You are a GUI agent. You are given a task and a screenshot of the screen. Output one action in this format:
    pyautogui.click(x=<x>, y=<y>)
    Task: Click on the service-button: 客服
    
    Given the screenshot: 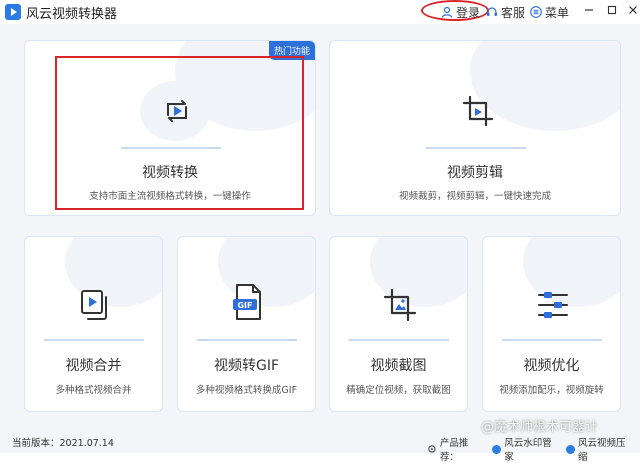 What is the action you would take?
    pyautogui.click(x=505, y=12)
    